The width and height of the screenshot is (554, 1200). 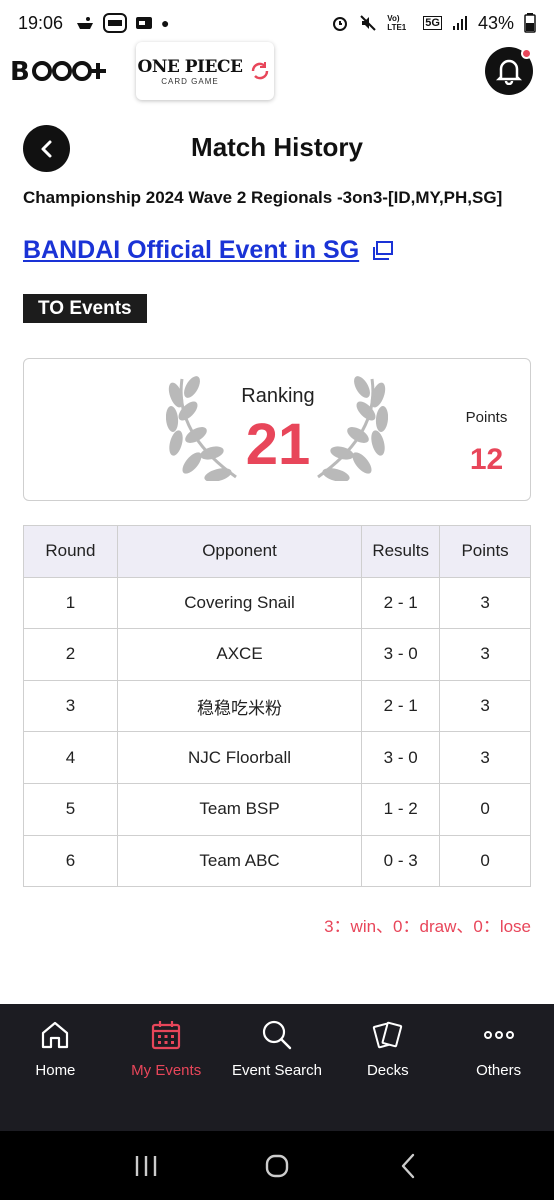 What do you see at coordinates (495, 22) in the screenshot?
I see `battery-percent: 43%` at bounding box center [495, 22].